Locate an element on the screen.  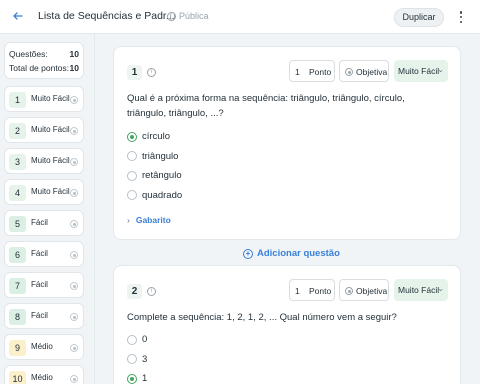
answer-option: quadrado is located at coordinates (154, 195).